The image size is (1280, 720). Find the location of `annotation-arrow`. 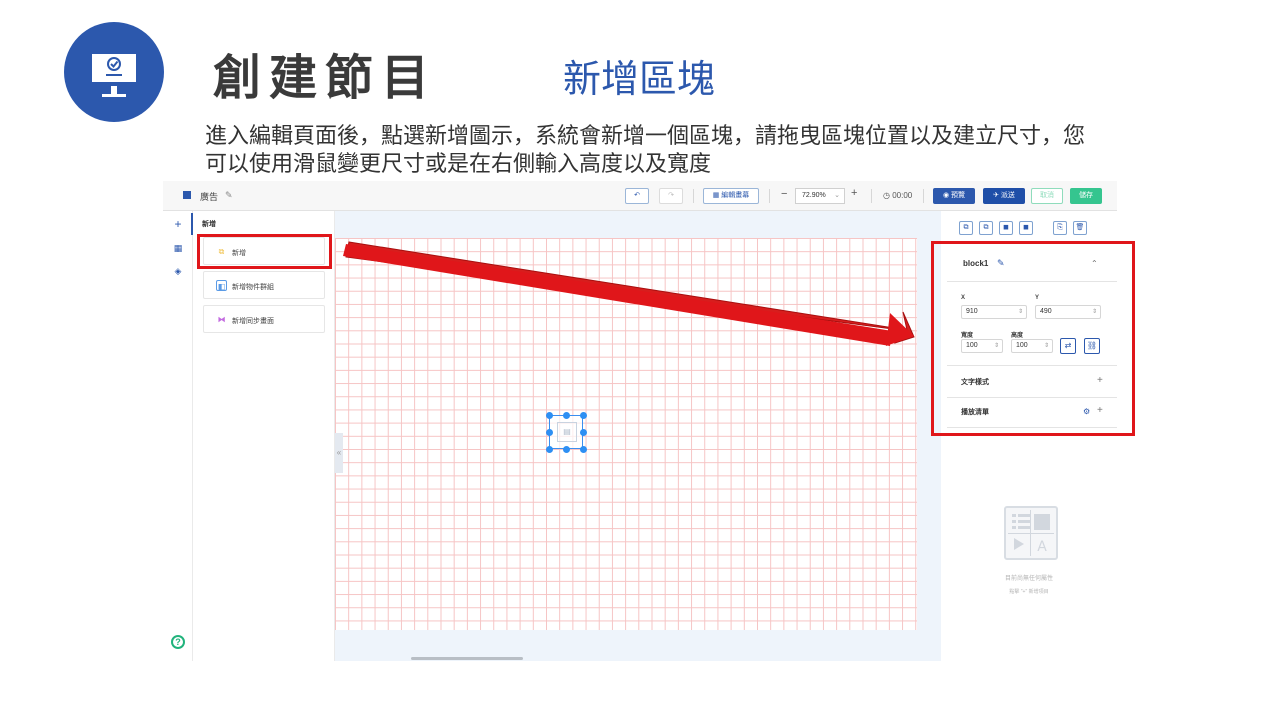

annotation-arrow is located at coordinates (629, 293).